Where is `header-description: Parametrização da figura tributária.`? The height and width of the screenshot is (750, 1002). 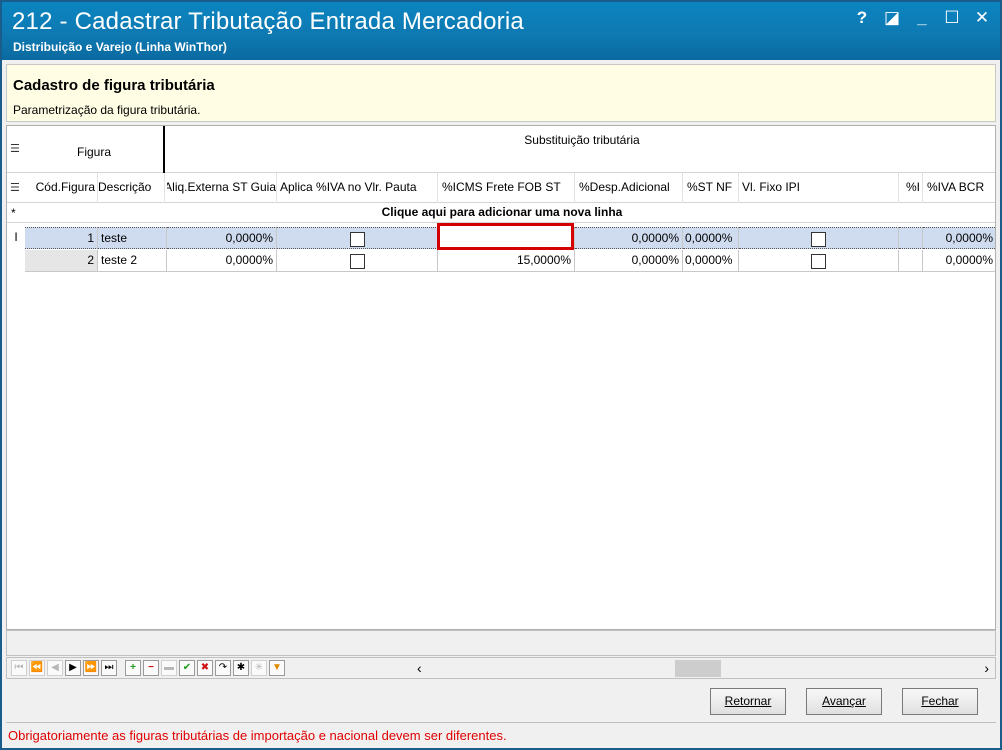
header-description: Parametrização da figura tributária. is located at coordinates (107, 110).